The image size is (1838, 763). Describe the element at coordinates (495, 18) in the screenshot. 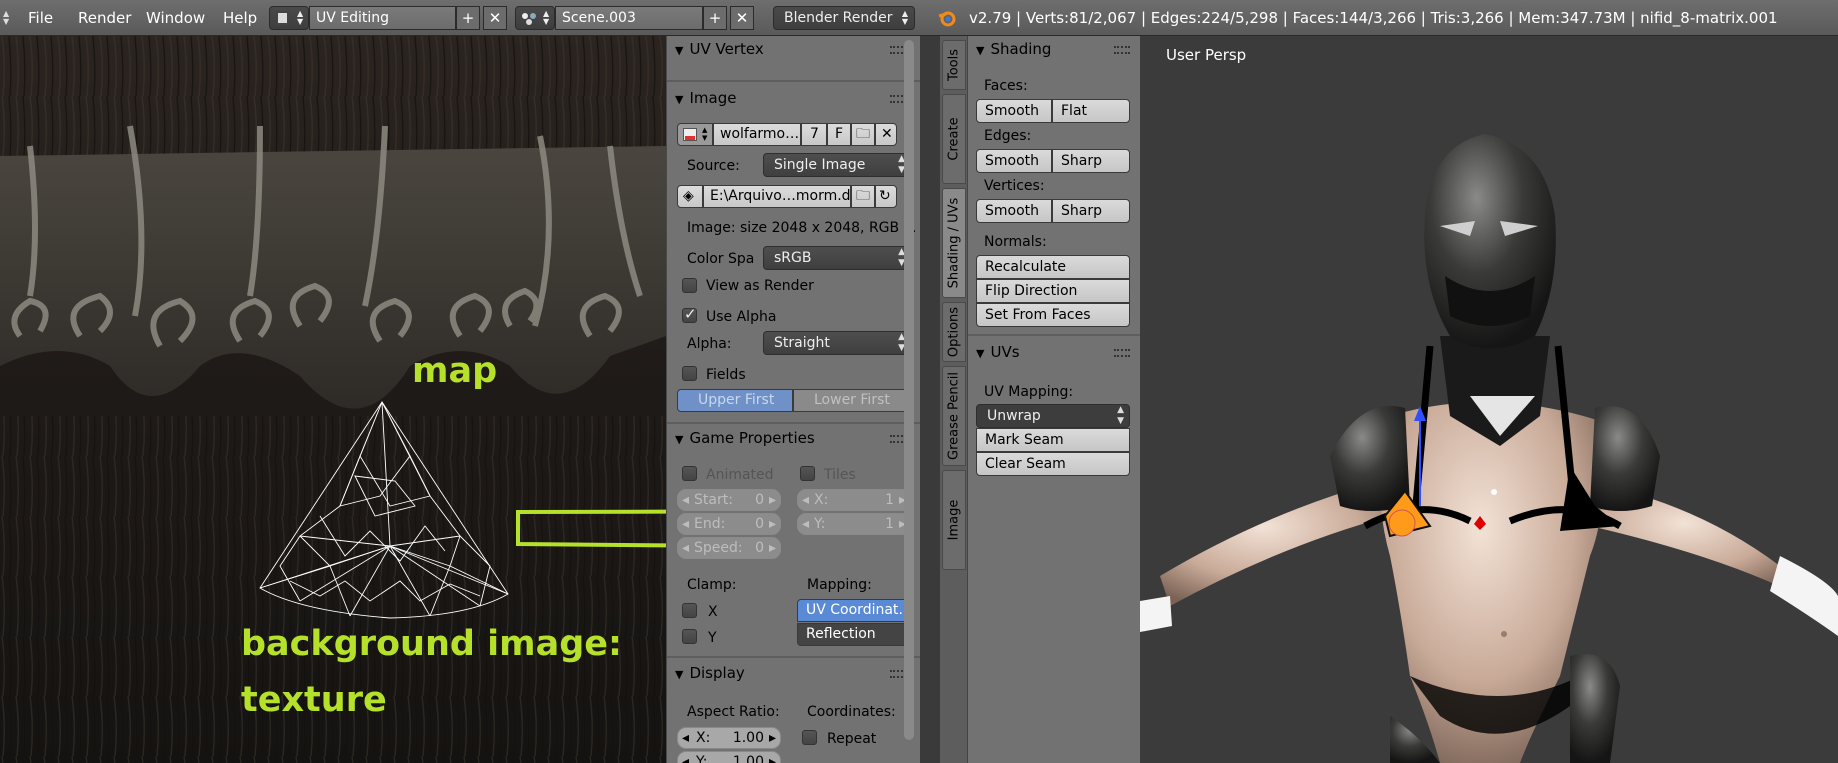

I see `delete-layout-button: ✕` at that location.